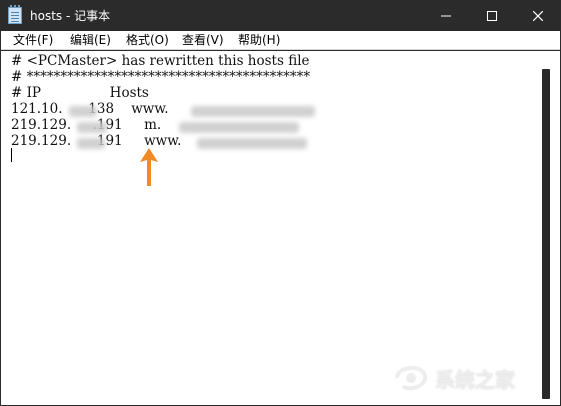  What do you see at coordinates (546, 234) in the screenshot?
I see `scrollbar-thumb` at bounding box center [546, 234].